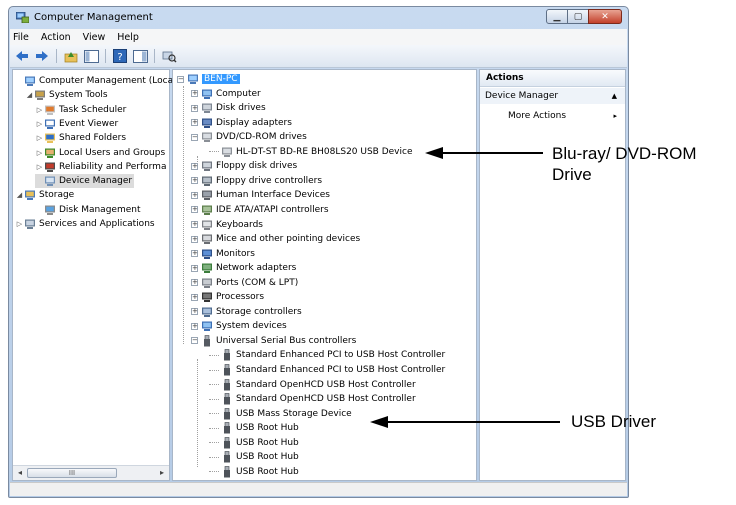 The image size is (736, 505). What do you see at coordinates (57, 195) in the screenshot?
I see `console-tree-item-label: Storage` at bounding box center [57, 195].